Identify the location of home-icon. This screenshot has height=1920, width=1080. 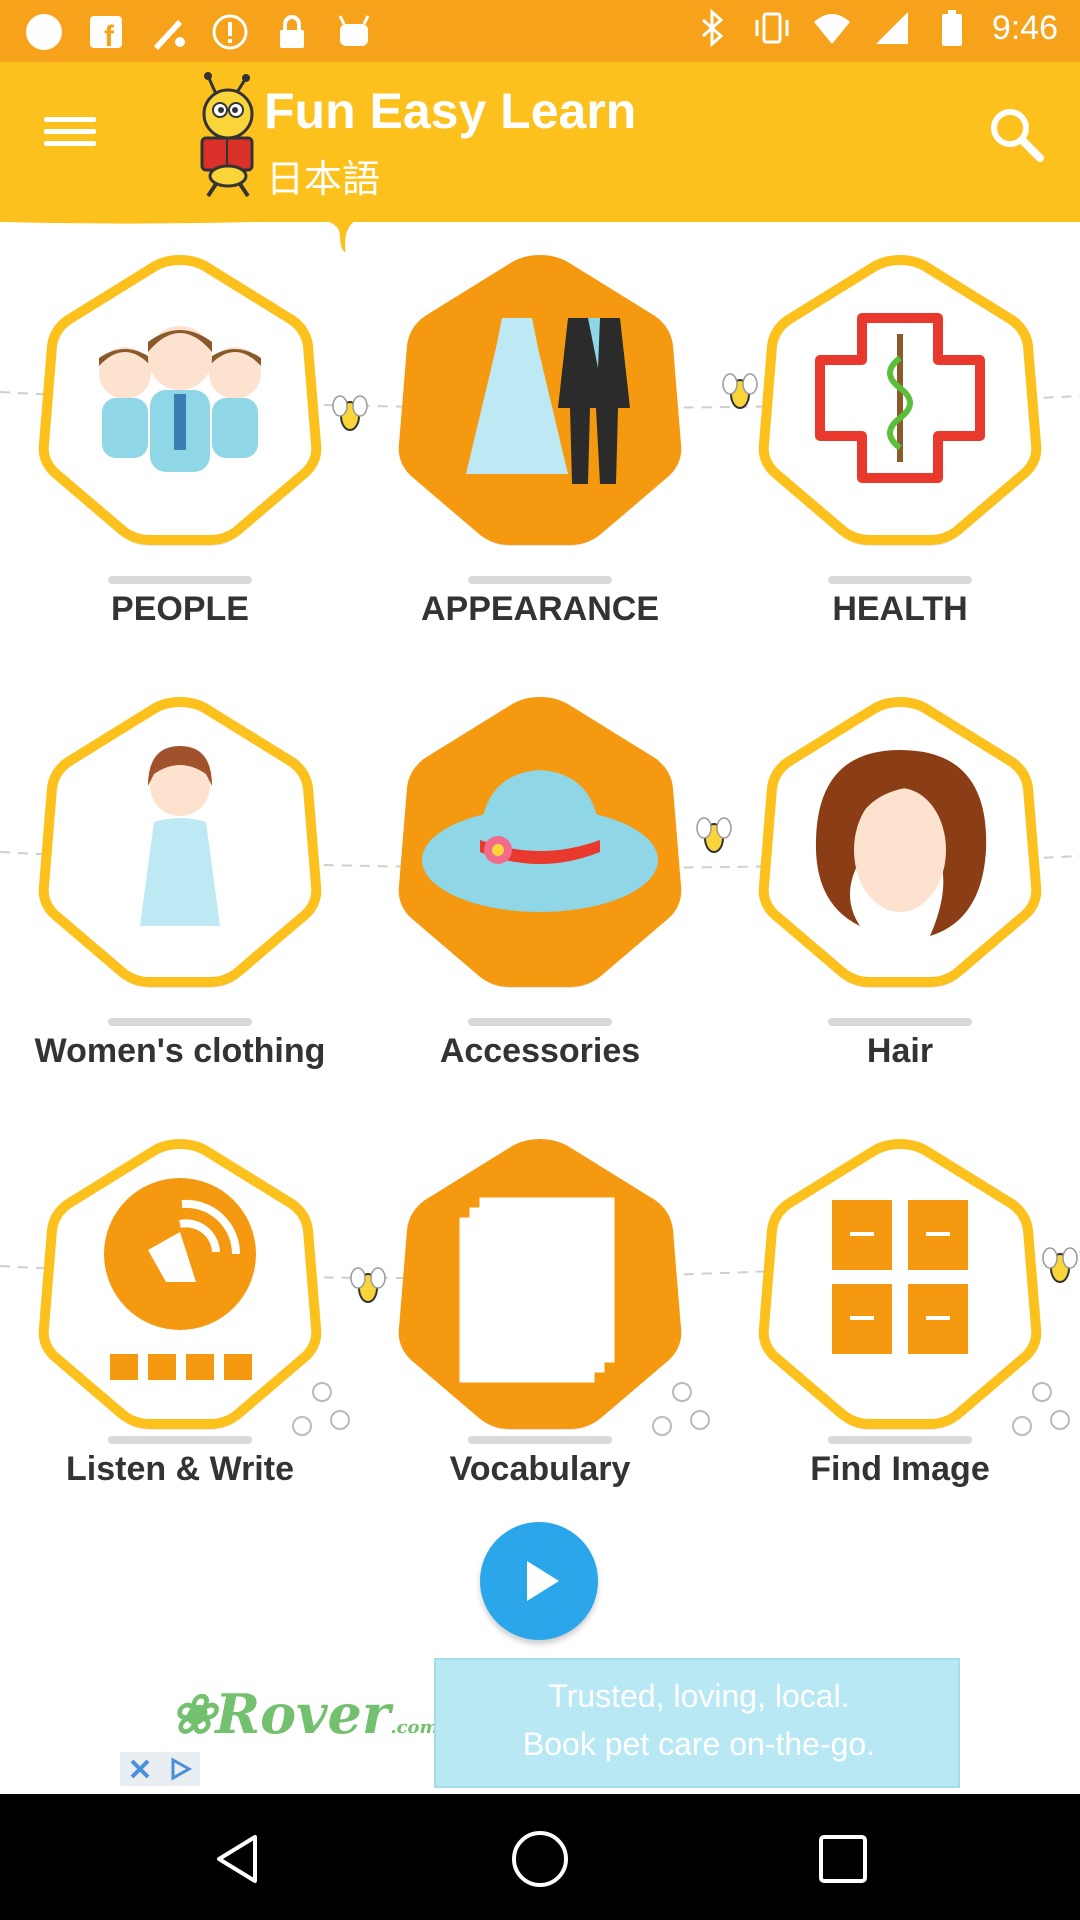
(540, 1859).